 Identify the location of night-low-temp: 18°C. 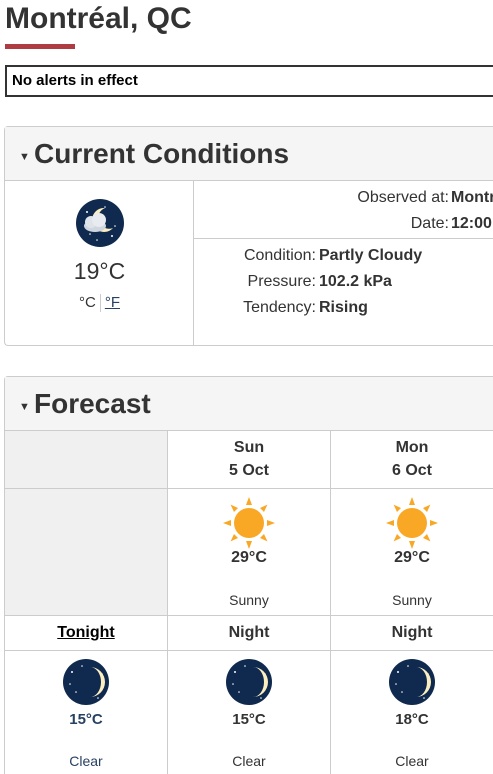
(412, 719).